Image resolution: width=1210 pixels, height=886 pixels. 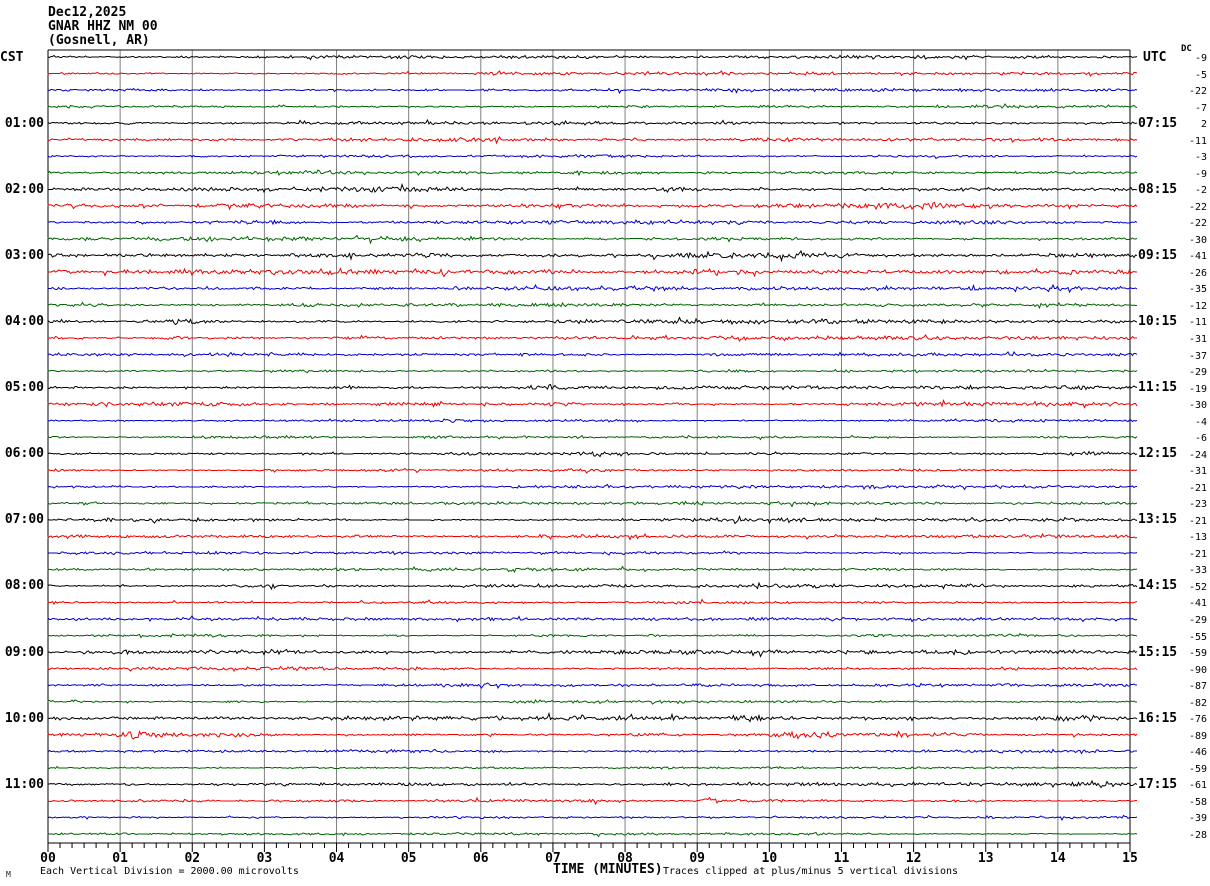 What do you see at coordinates (1197, 571) in the screenshot?
I see `dc-value: -33` at bounding box center [1197, 571].